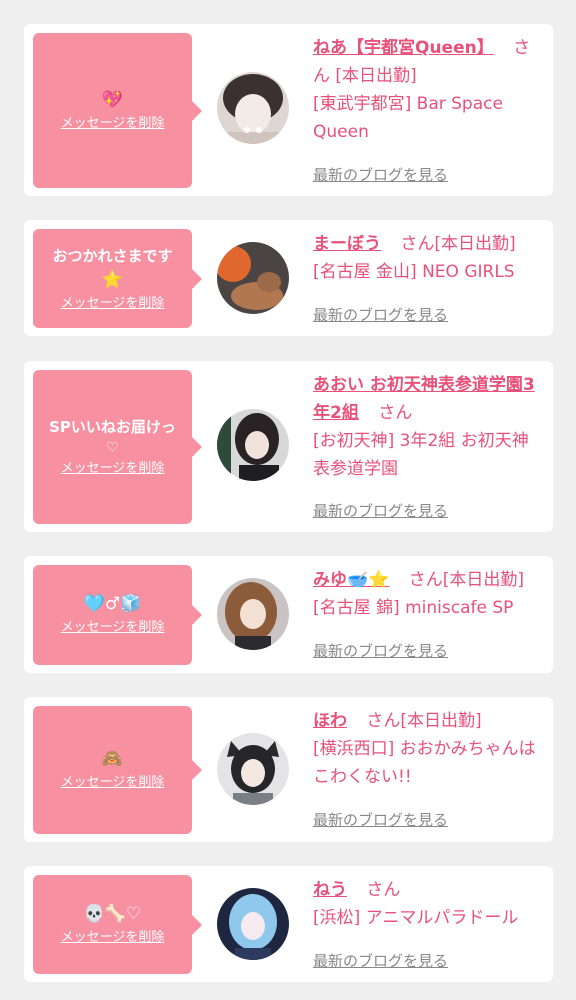  What do you see at coordinates (424, 399) in the screenshot?
I see `girl-name-link: あおい お初天神表参道学園3年2組` at bounding box center [424, 399].